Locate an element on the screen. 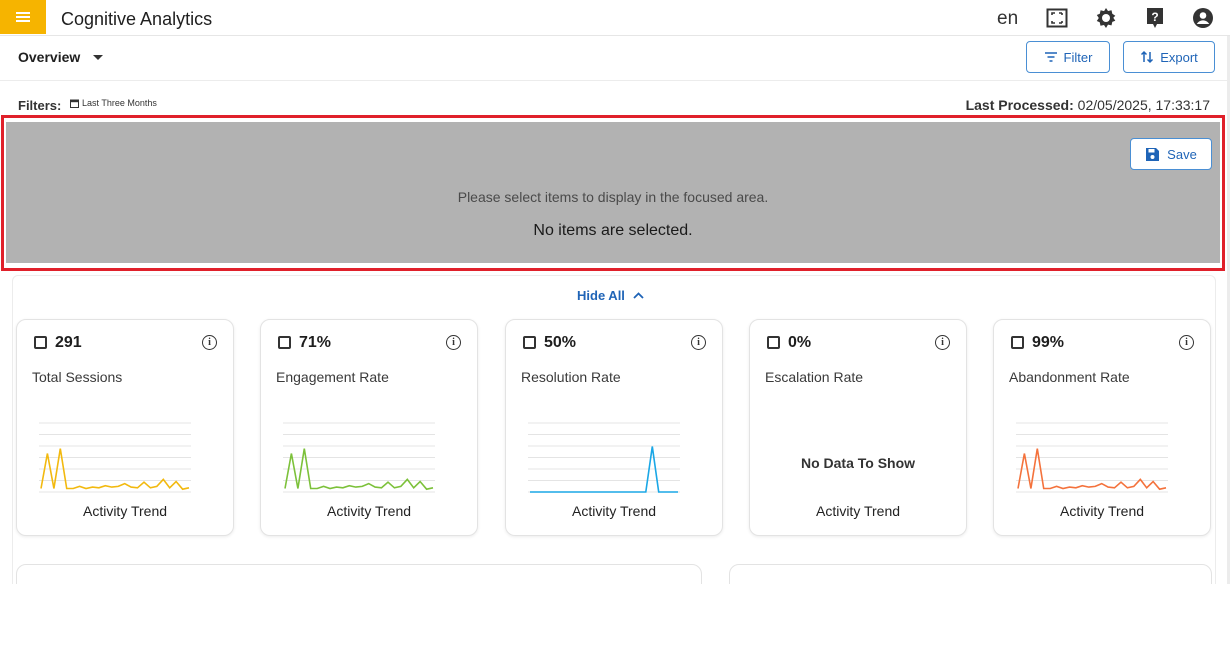 Image resolution: width=1230 pixels, height=648 pixels. metric-card: 99% i Abandonment Rate Activity Trend is located at coordinates (1102, 427).